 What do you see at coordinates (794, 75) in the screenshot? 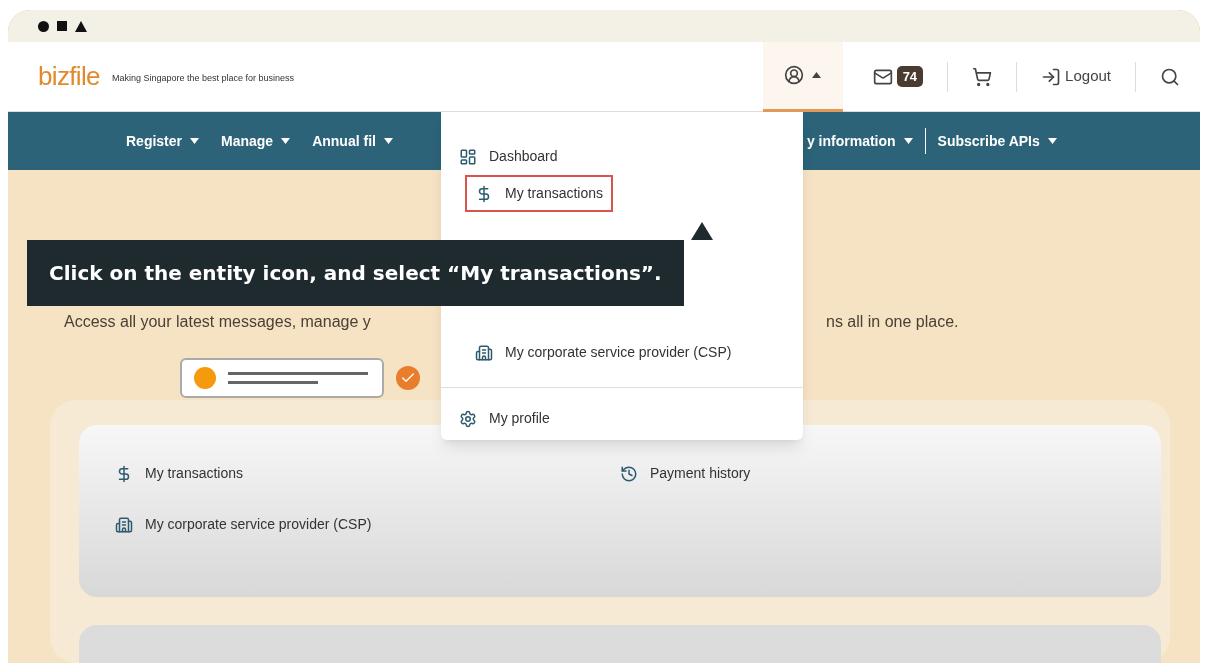
I see `user-icon` at bounding box center [794, 75].